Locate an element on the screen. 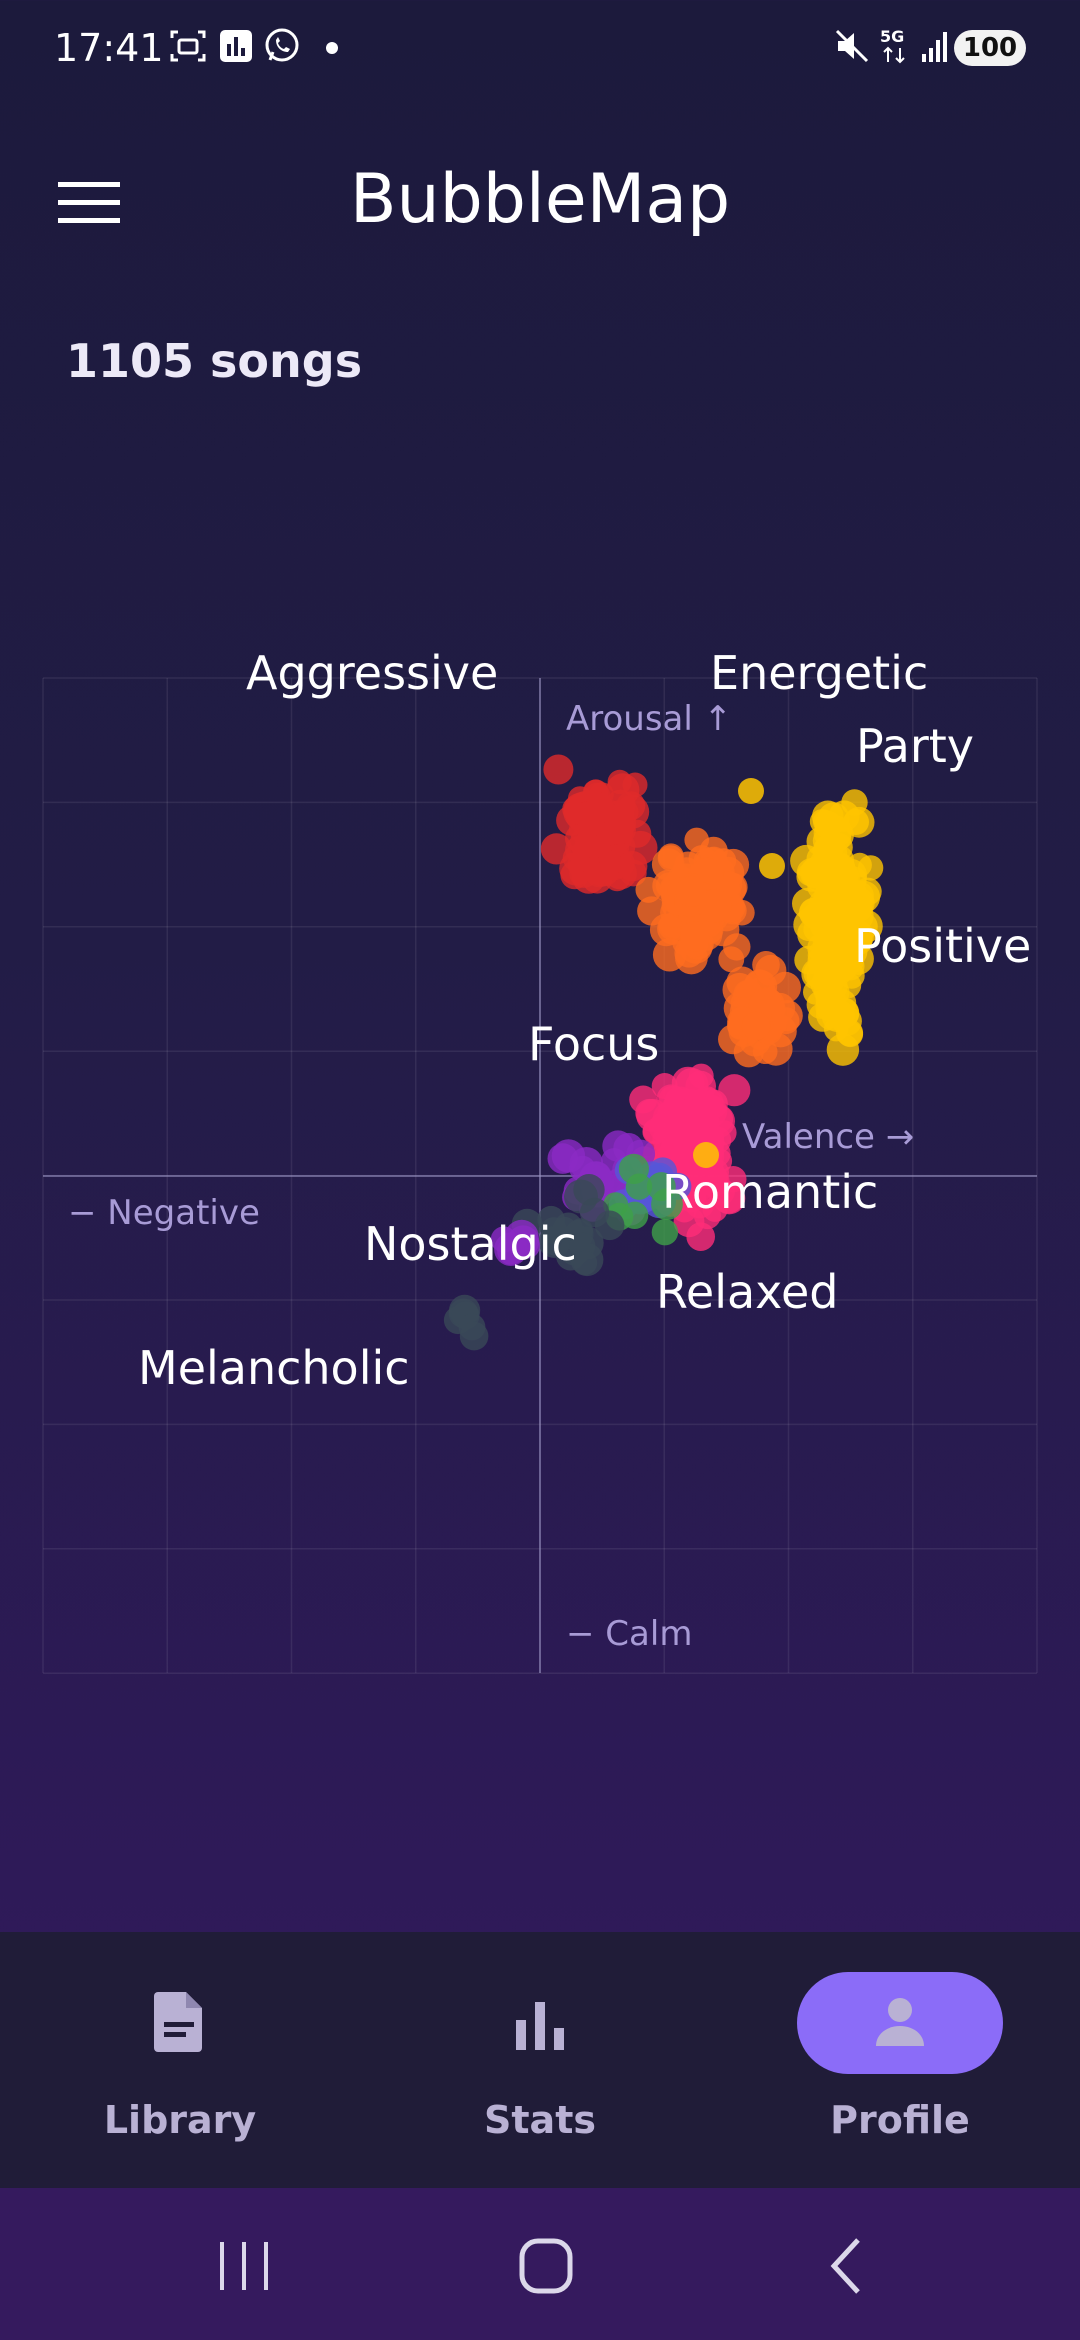  nav-item-profile: Profile is located at coordinates (910, 2060).